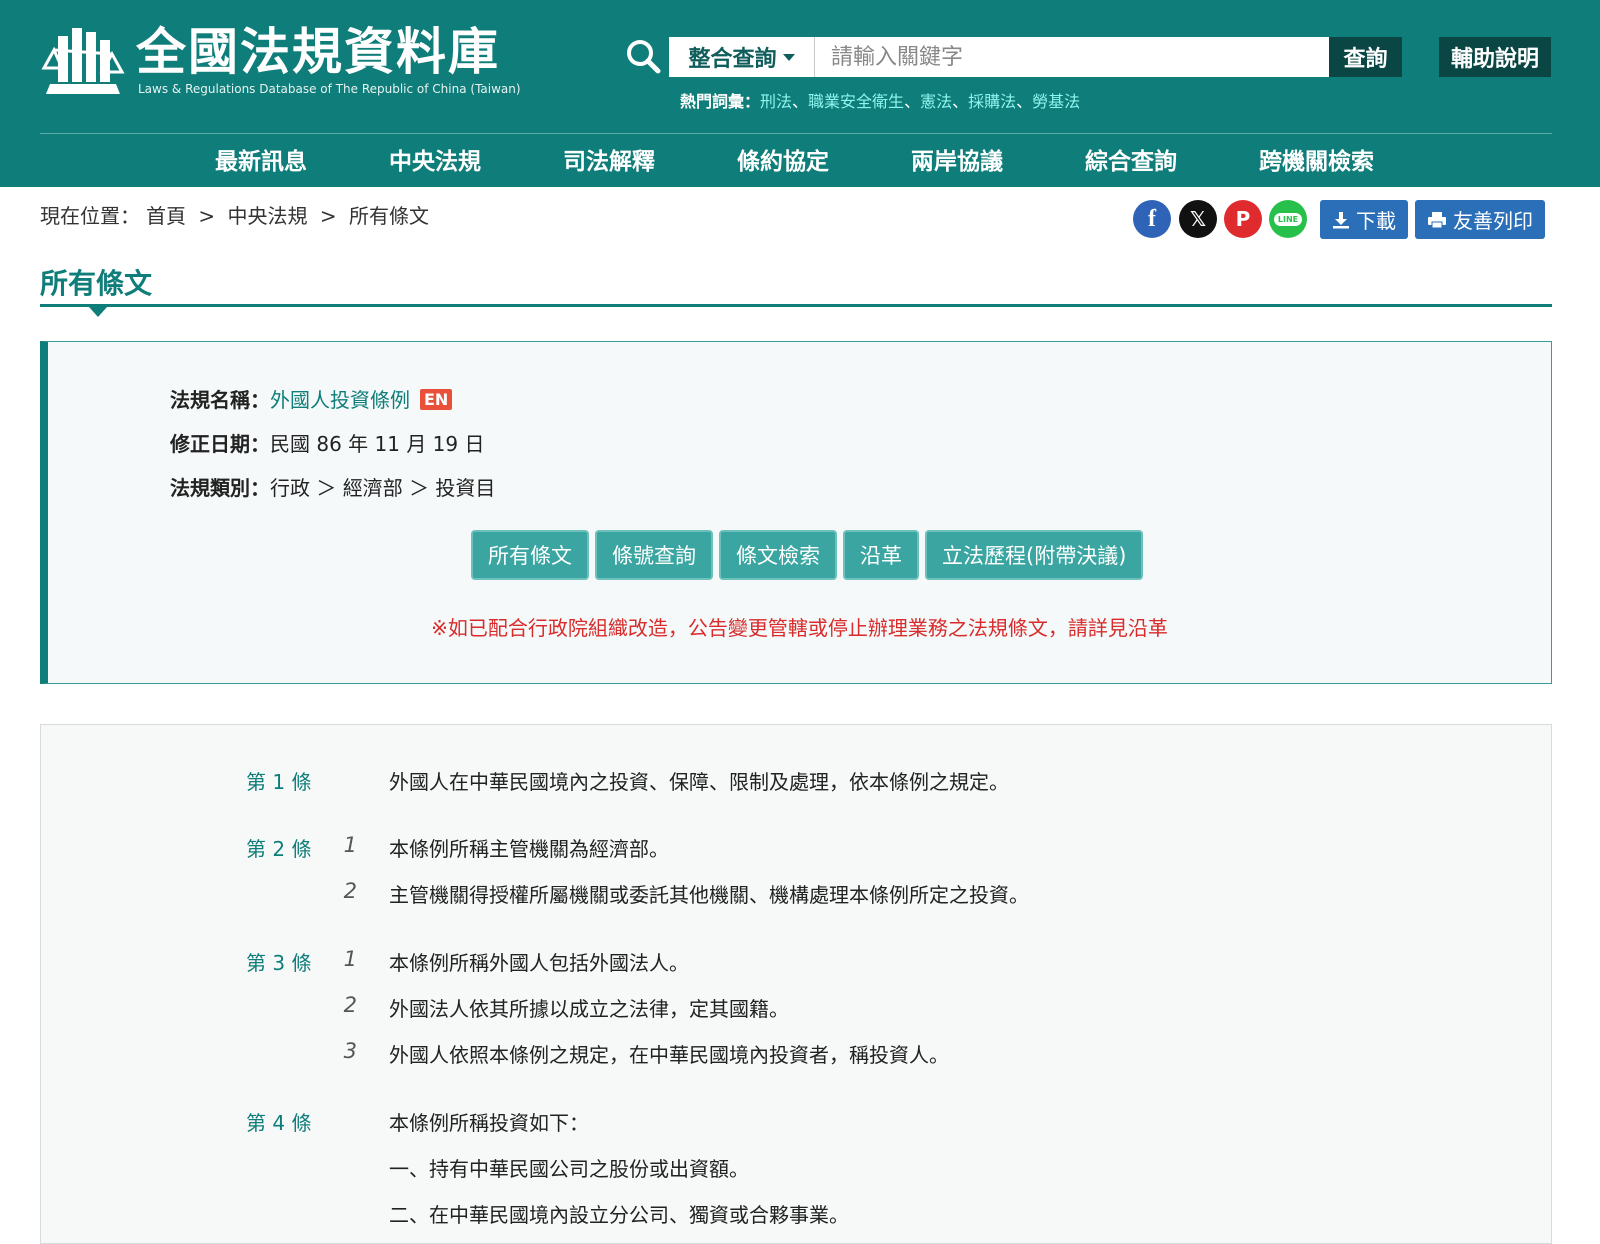 This screenshot has width=1600, height=1244. Describe the element at coordinates (166, 216) in the screenshot. I see `breadcrumb-home: 首頁` at that location.